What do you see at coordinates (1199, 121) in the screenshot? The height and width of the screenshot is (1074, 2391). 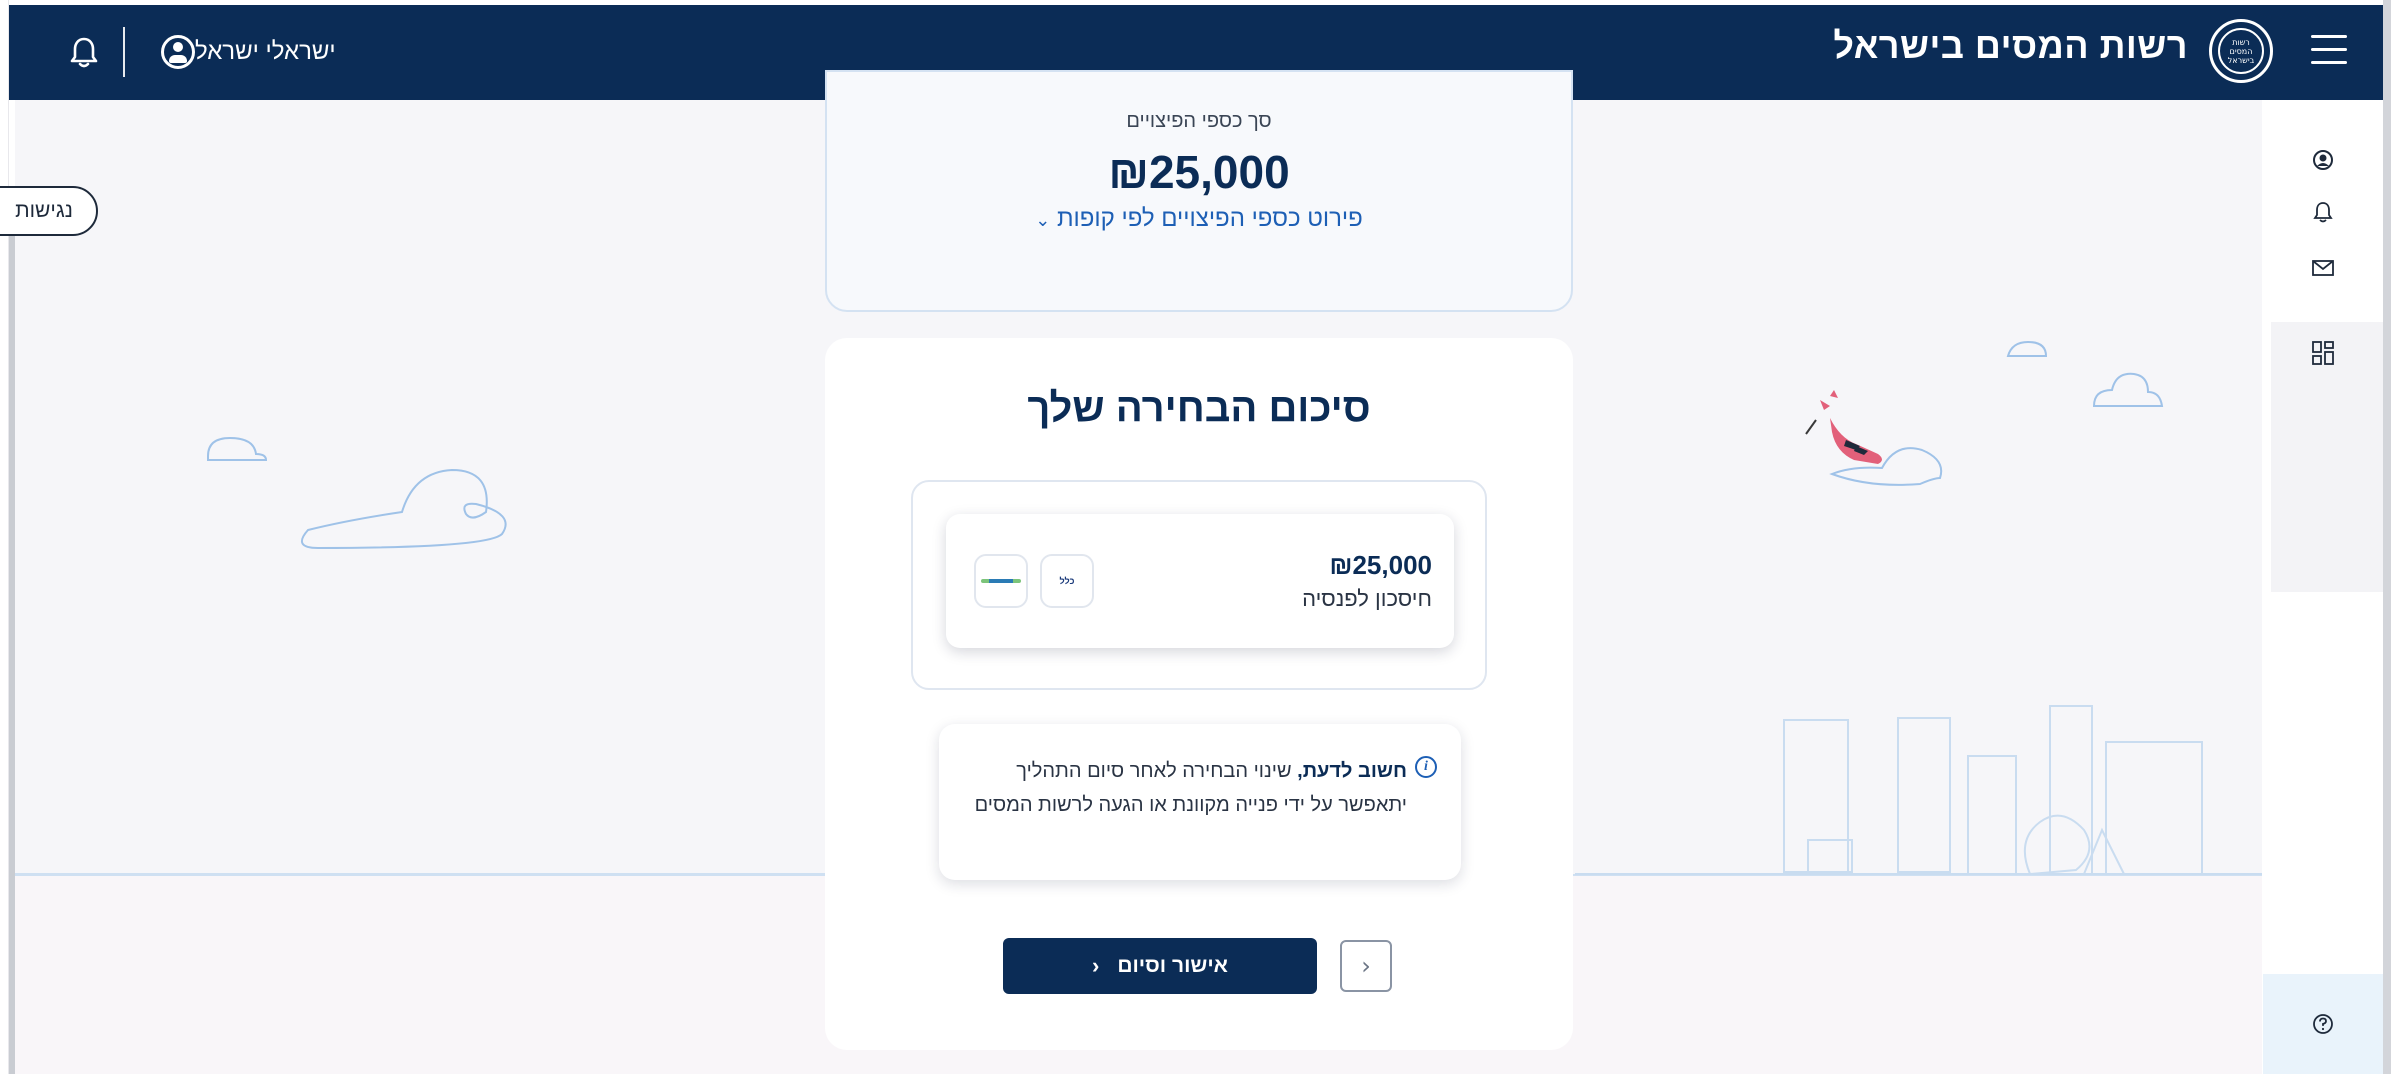 I see `severance-label: סך כספי הפיצויים` at bounding box center [1199, 121].